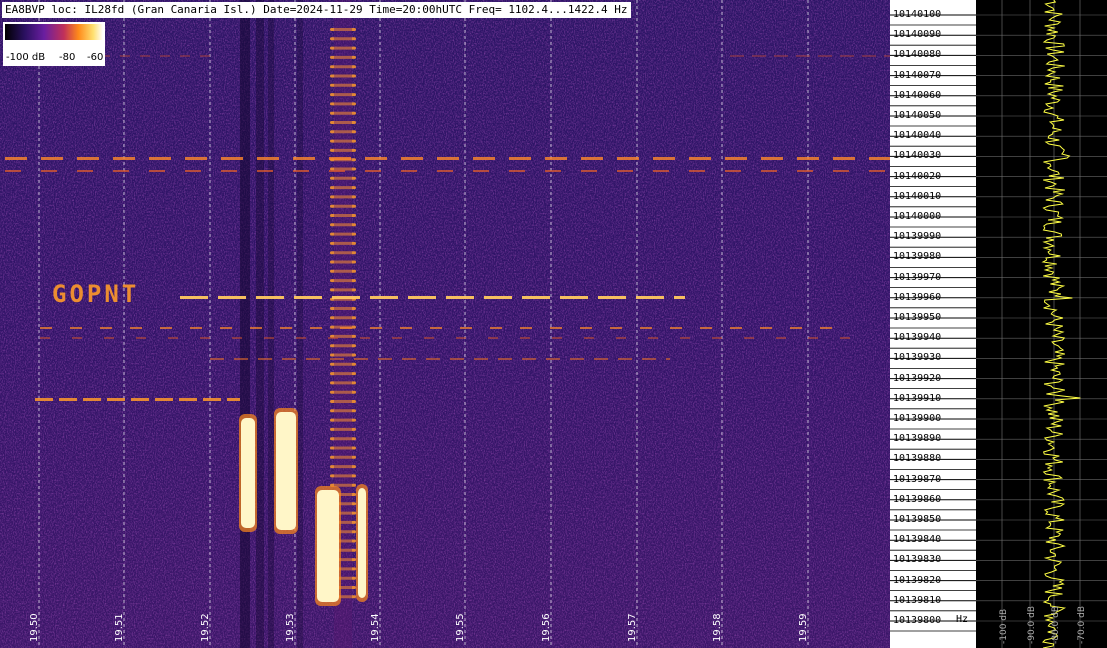 This screenshot has width=1107, height=648. Describe the element at coordinates (717, 627) in the screenshot. I see `time-label: 19.58` at that location.